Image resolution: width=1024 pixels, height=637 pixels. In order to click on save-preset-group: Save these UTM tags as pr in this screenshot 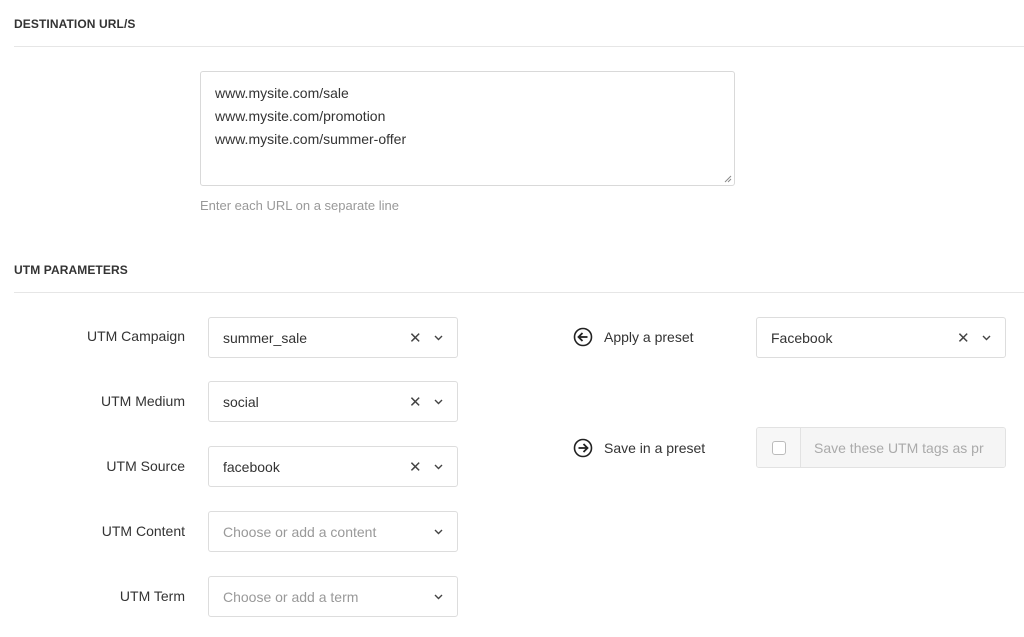, I will do `click(881, 447)`.